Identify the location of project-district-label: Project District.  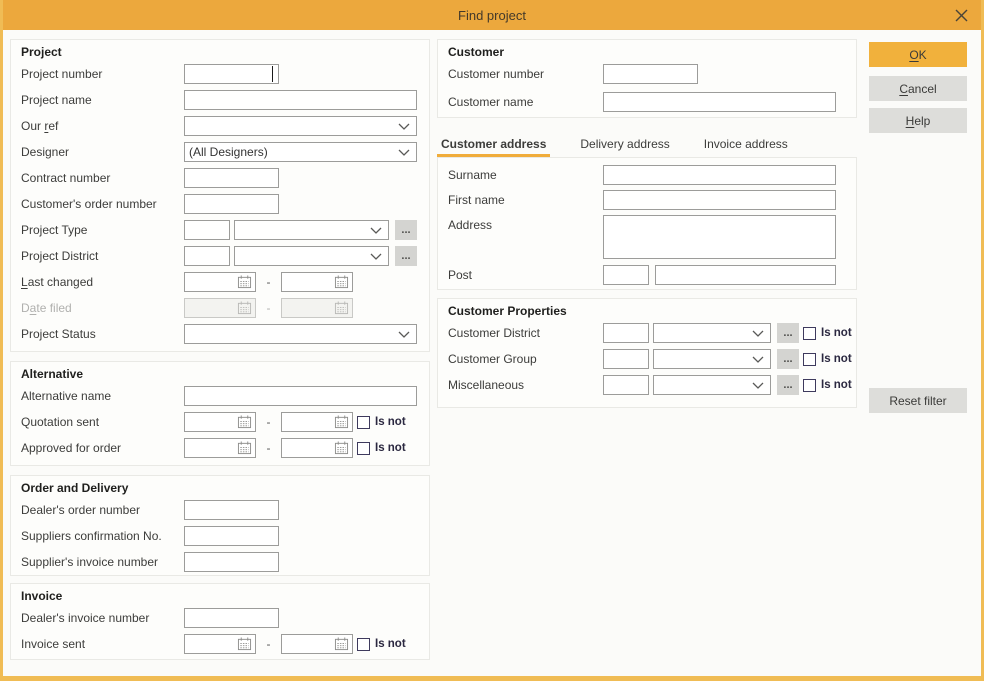
(60, 256).